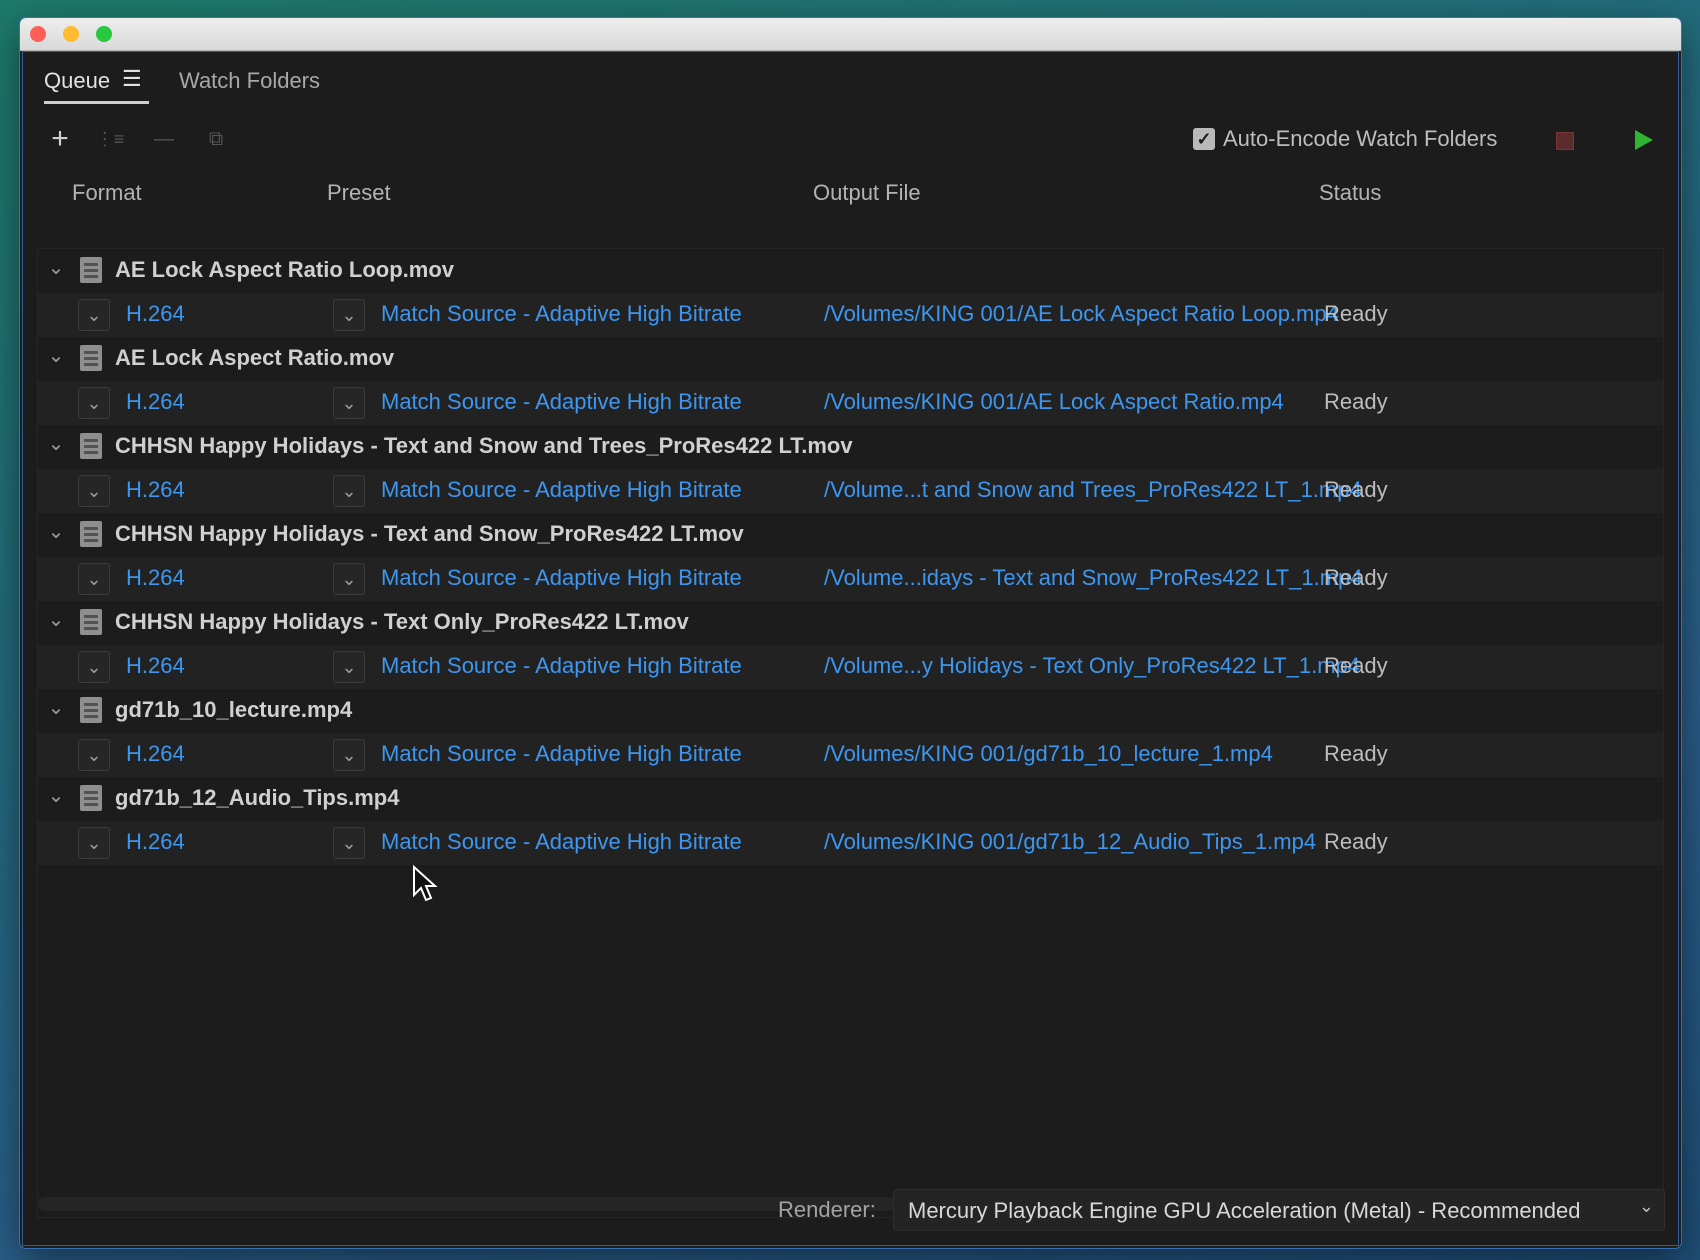 This screenshot has width=1700, height=1260. I want to click on source-row: ⌄ gd71b_10_lecture.mp4, so click(850, 711).